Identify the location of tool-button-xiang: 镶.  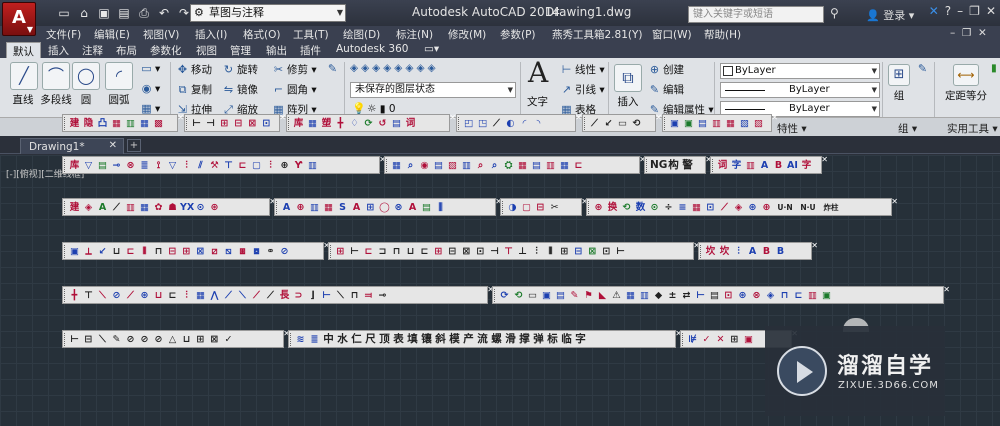
(426, 339).